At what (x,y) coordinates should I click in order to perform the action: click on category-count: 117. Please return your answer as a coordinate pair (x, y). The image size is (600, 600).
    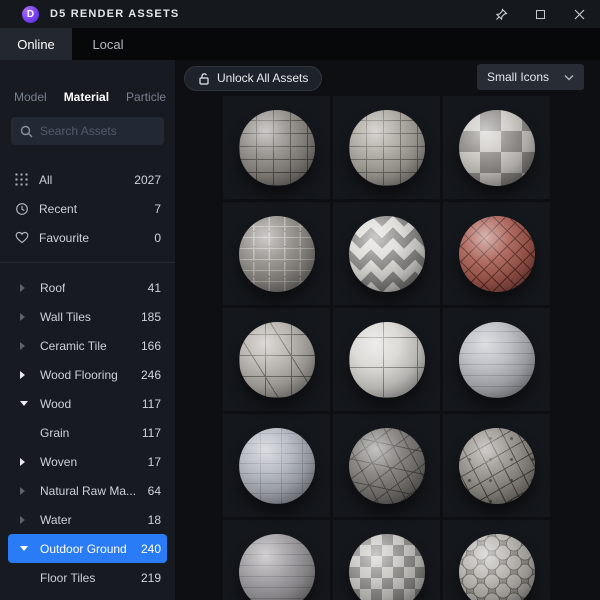
    Looking at the image, I should click on (151, 432).